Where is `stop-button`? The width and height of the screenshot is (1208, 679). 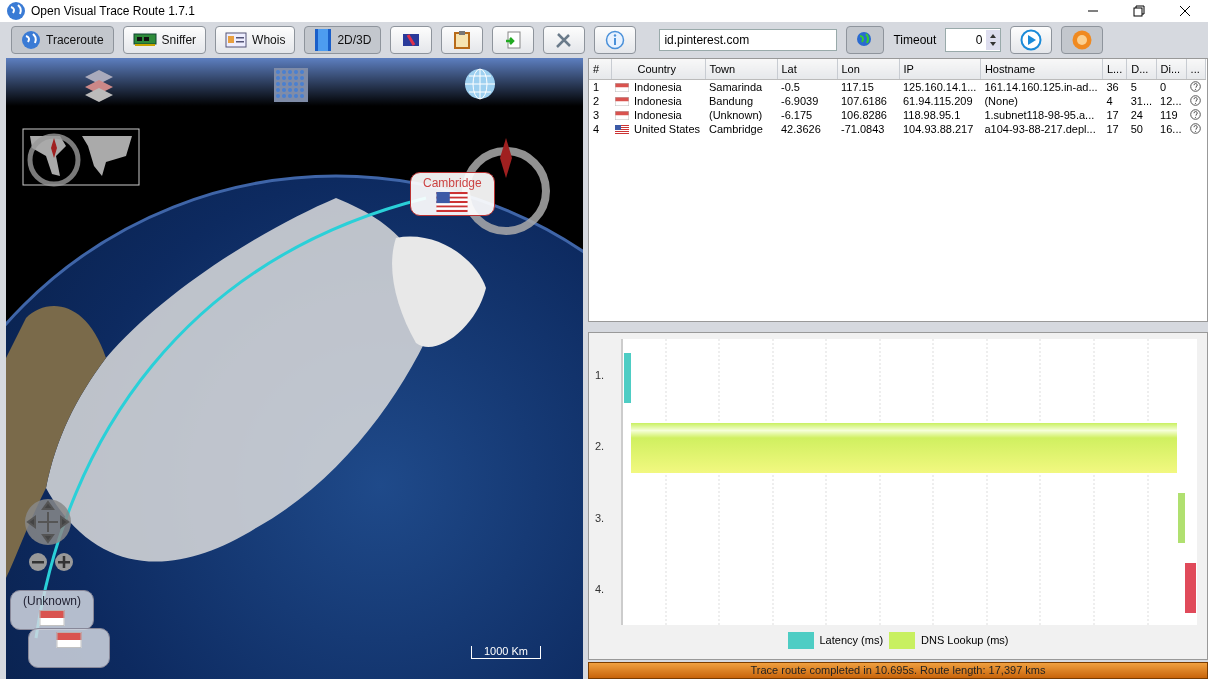
stop-button is located at coordinates (1082, 40).